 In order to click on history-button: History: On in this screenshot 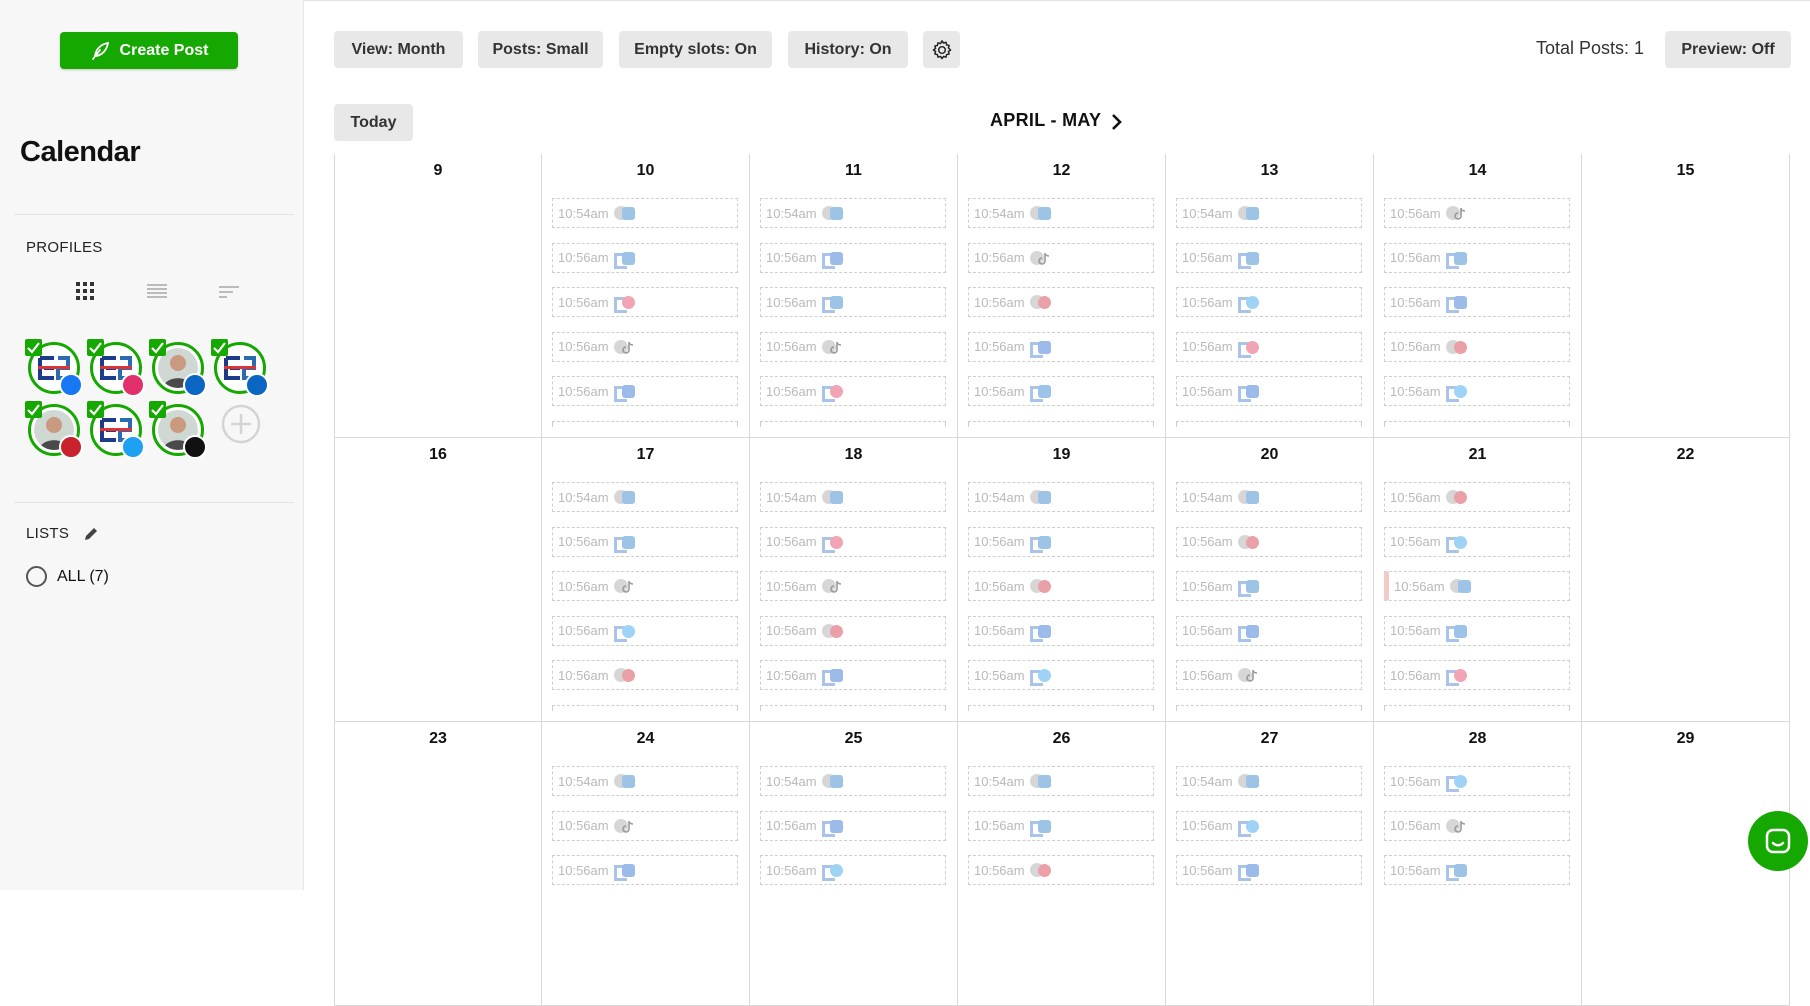, I will do `click(848, 49)`.